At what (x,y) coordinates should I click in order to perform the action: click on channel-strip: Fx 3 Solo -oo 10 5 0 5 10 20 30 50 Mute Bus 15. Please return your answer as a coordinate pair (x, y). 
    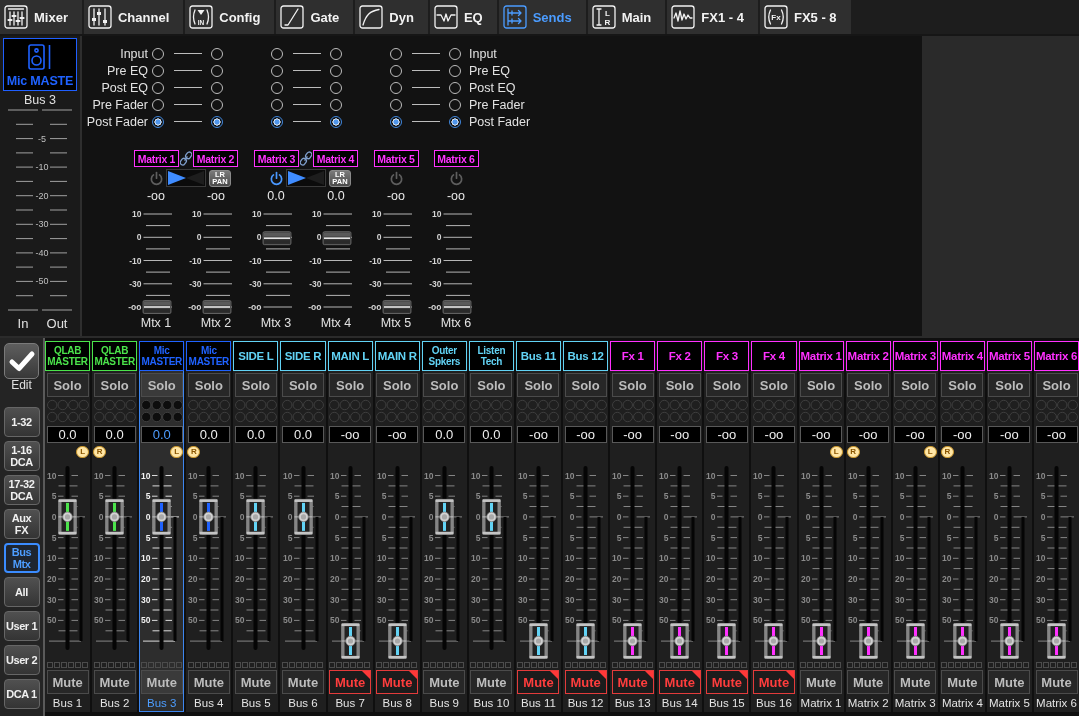
    Looking at the image, I should click on (727, 526).